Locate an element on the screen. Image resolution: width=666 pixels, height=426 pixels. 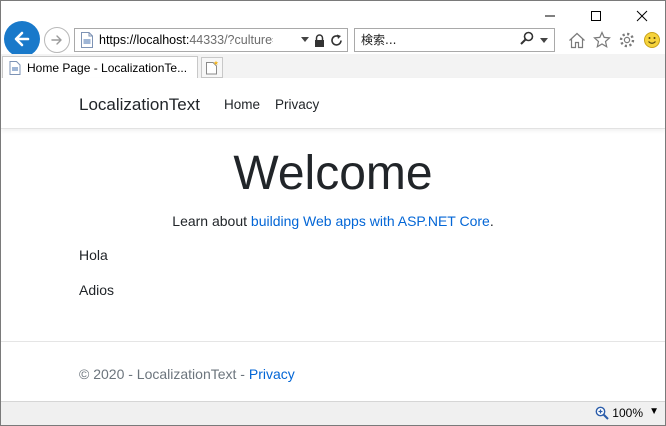
address-bar: https://localhost: 44333/?culture=es is located at coordinates (211, 40).